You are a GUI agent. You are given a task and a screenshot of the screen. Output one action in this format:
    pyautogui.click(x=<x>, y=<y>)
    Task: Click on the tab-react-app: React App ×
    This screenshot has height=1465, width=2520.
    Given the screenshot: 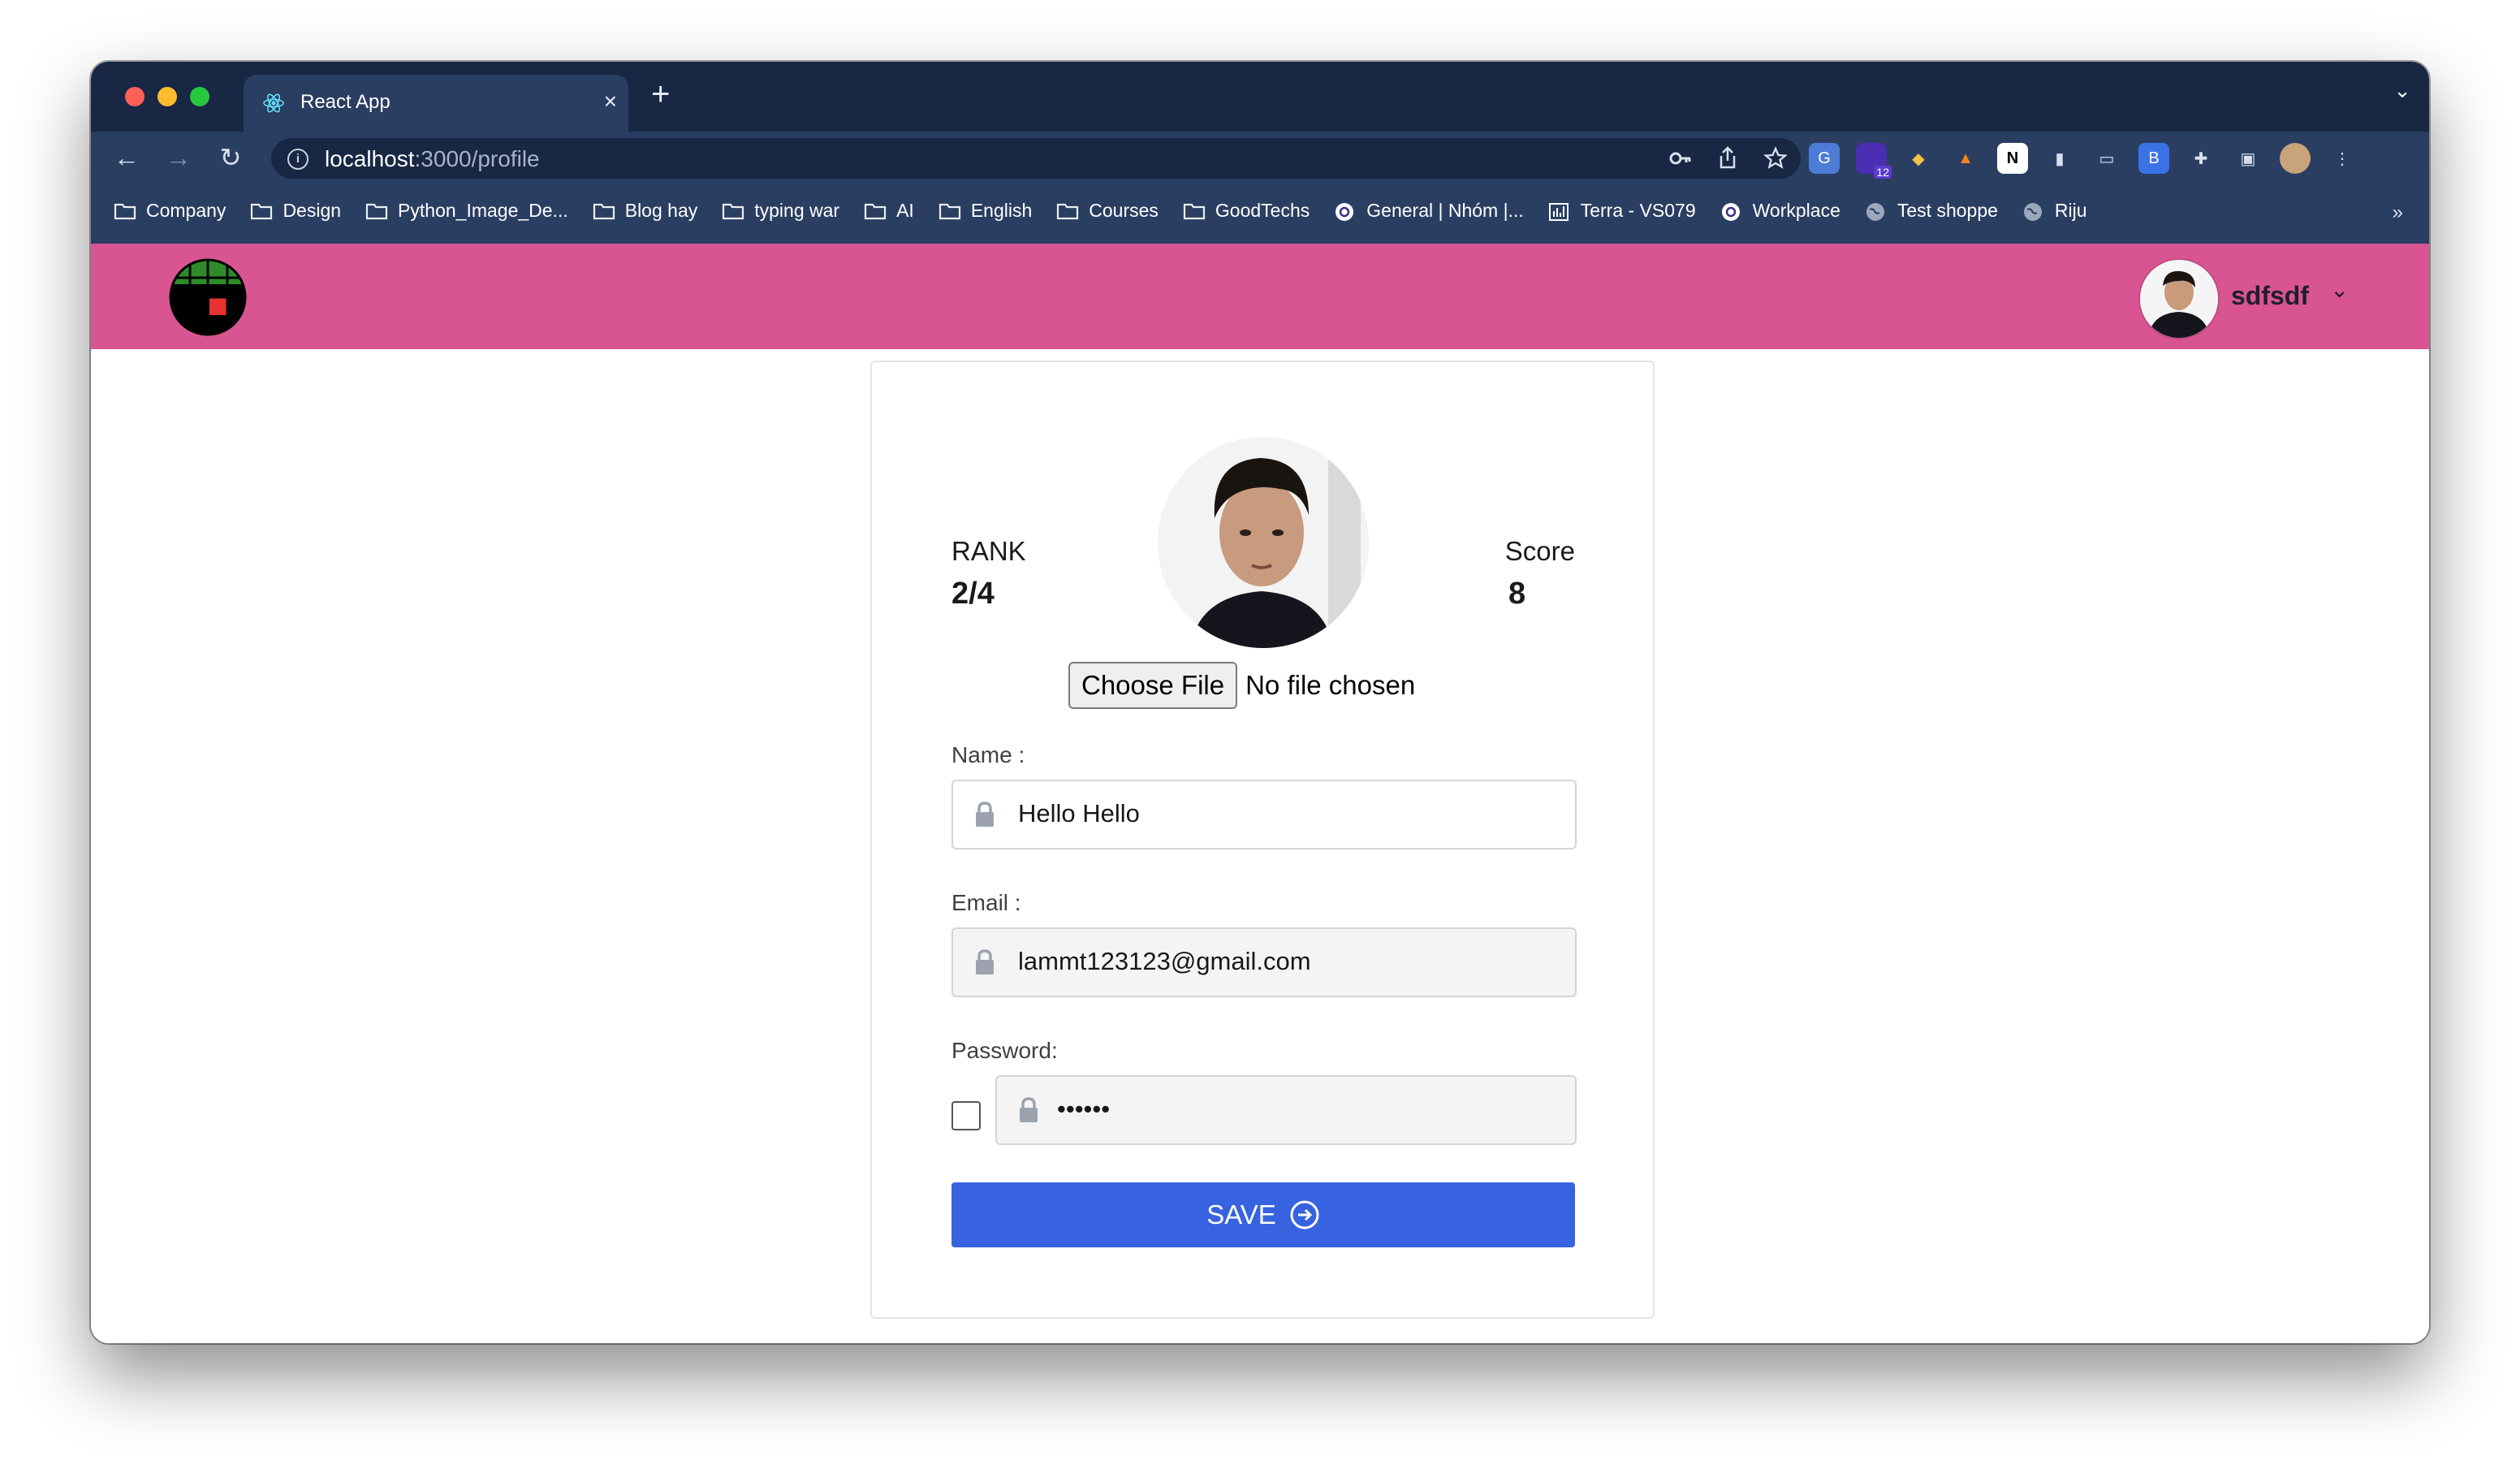 What is the action you would take?
    pyautogui.click(x=436, y=103)
    